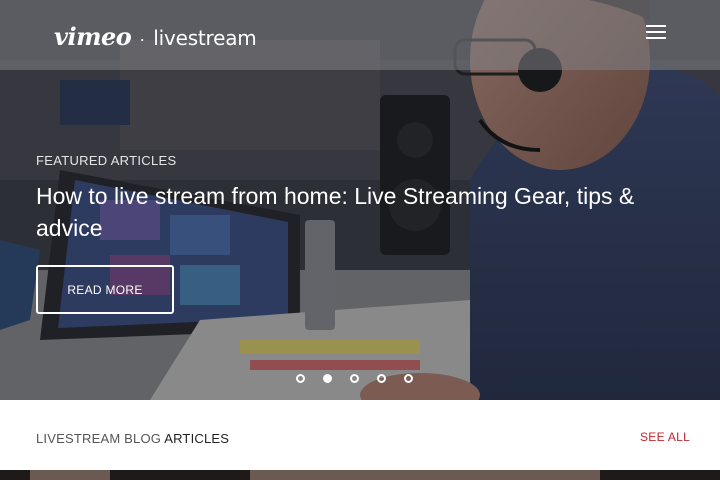  Describe the element at coordinates (105, 289) in the screenshot. I see `read-more-button: READ MORE` at that location.